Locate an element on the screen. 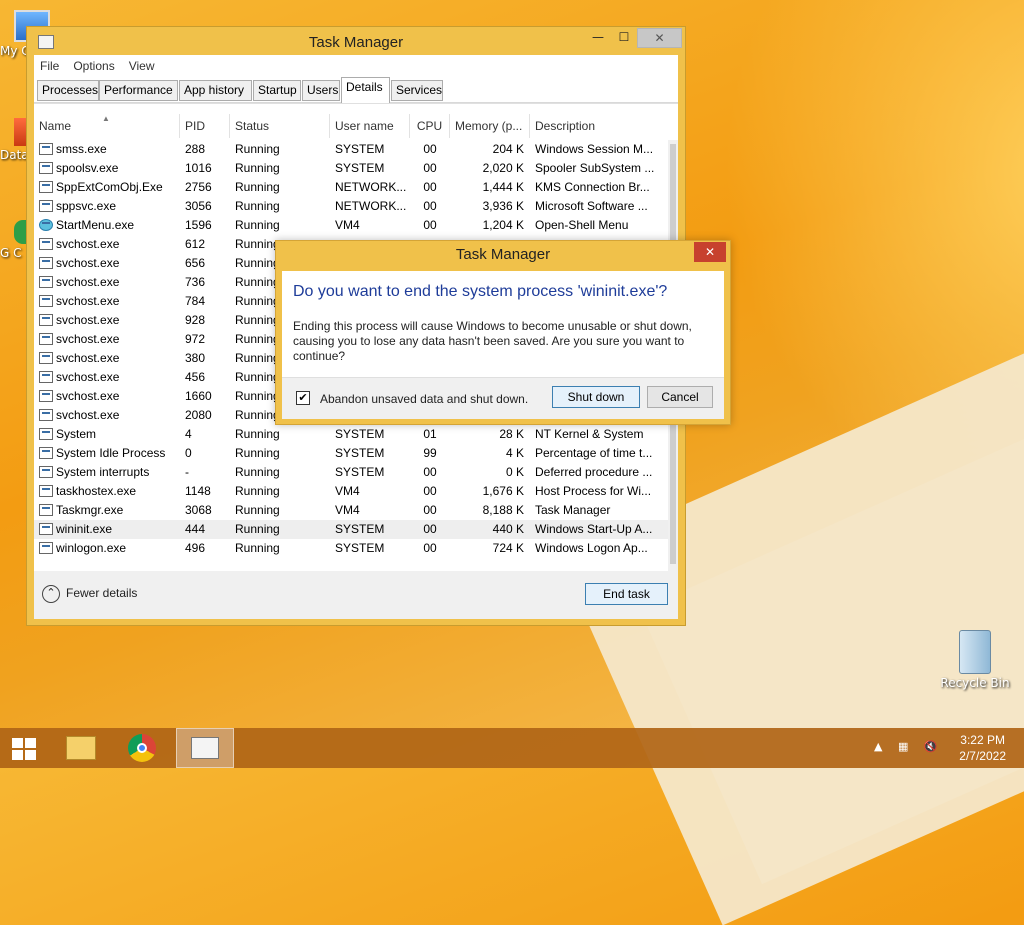  cell-pid: 612 is located at coordinates (195, 244).